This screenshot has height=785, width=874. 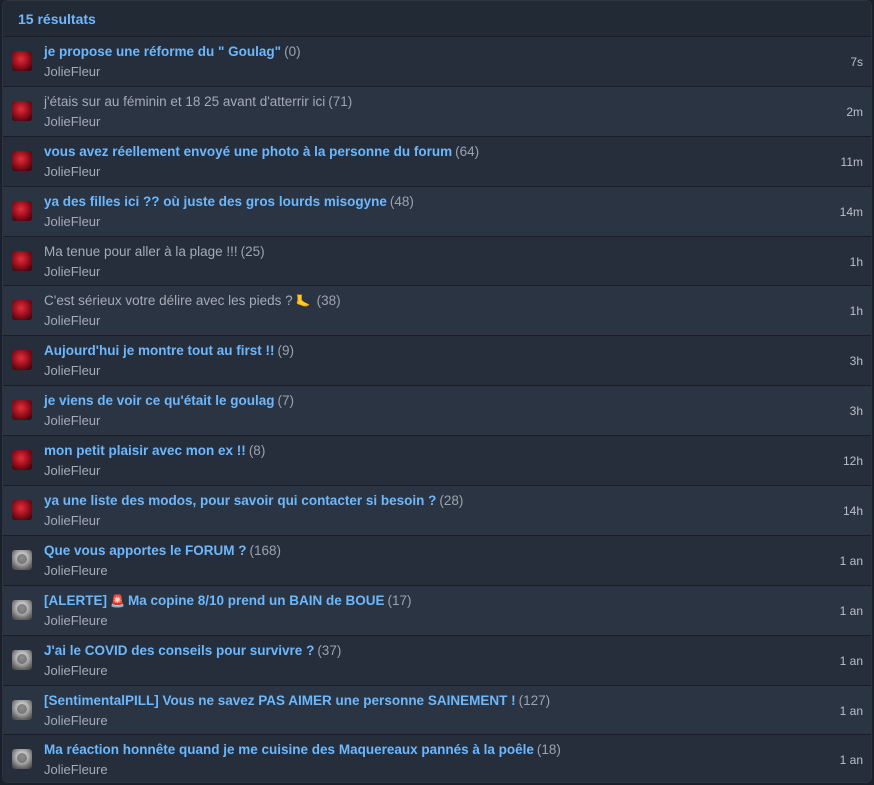 I want to click on topic-time: 11m, so click(x=851, y=161).